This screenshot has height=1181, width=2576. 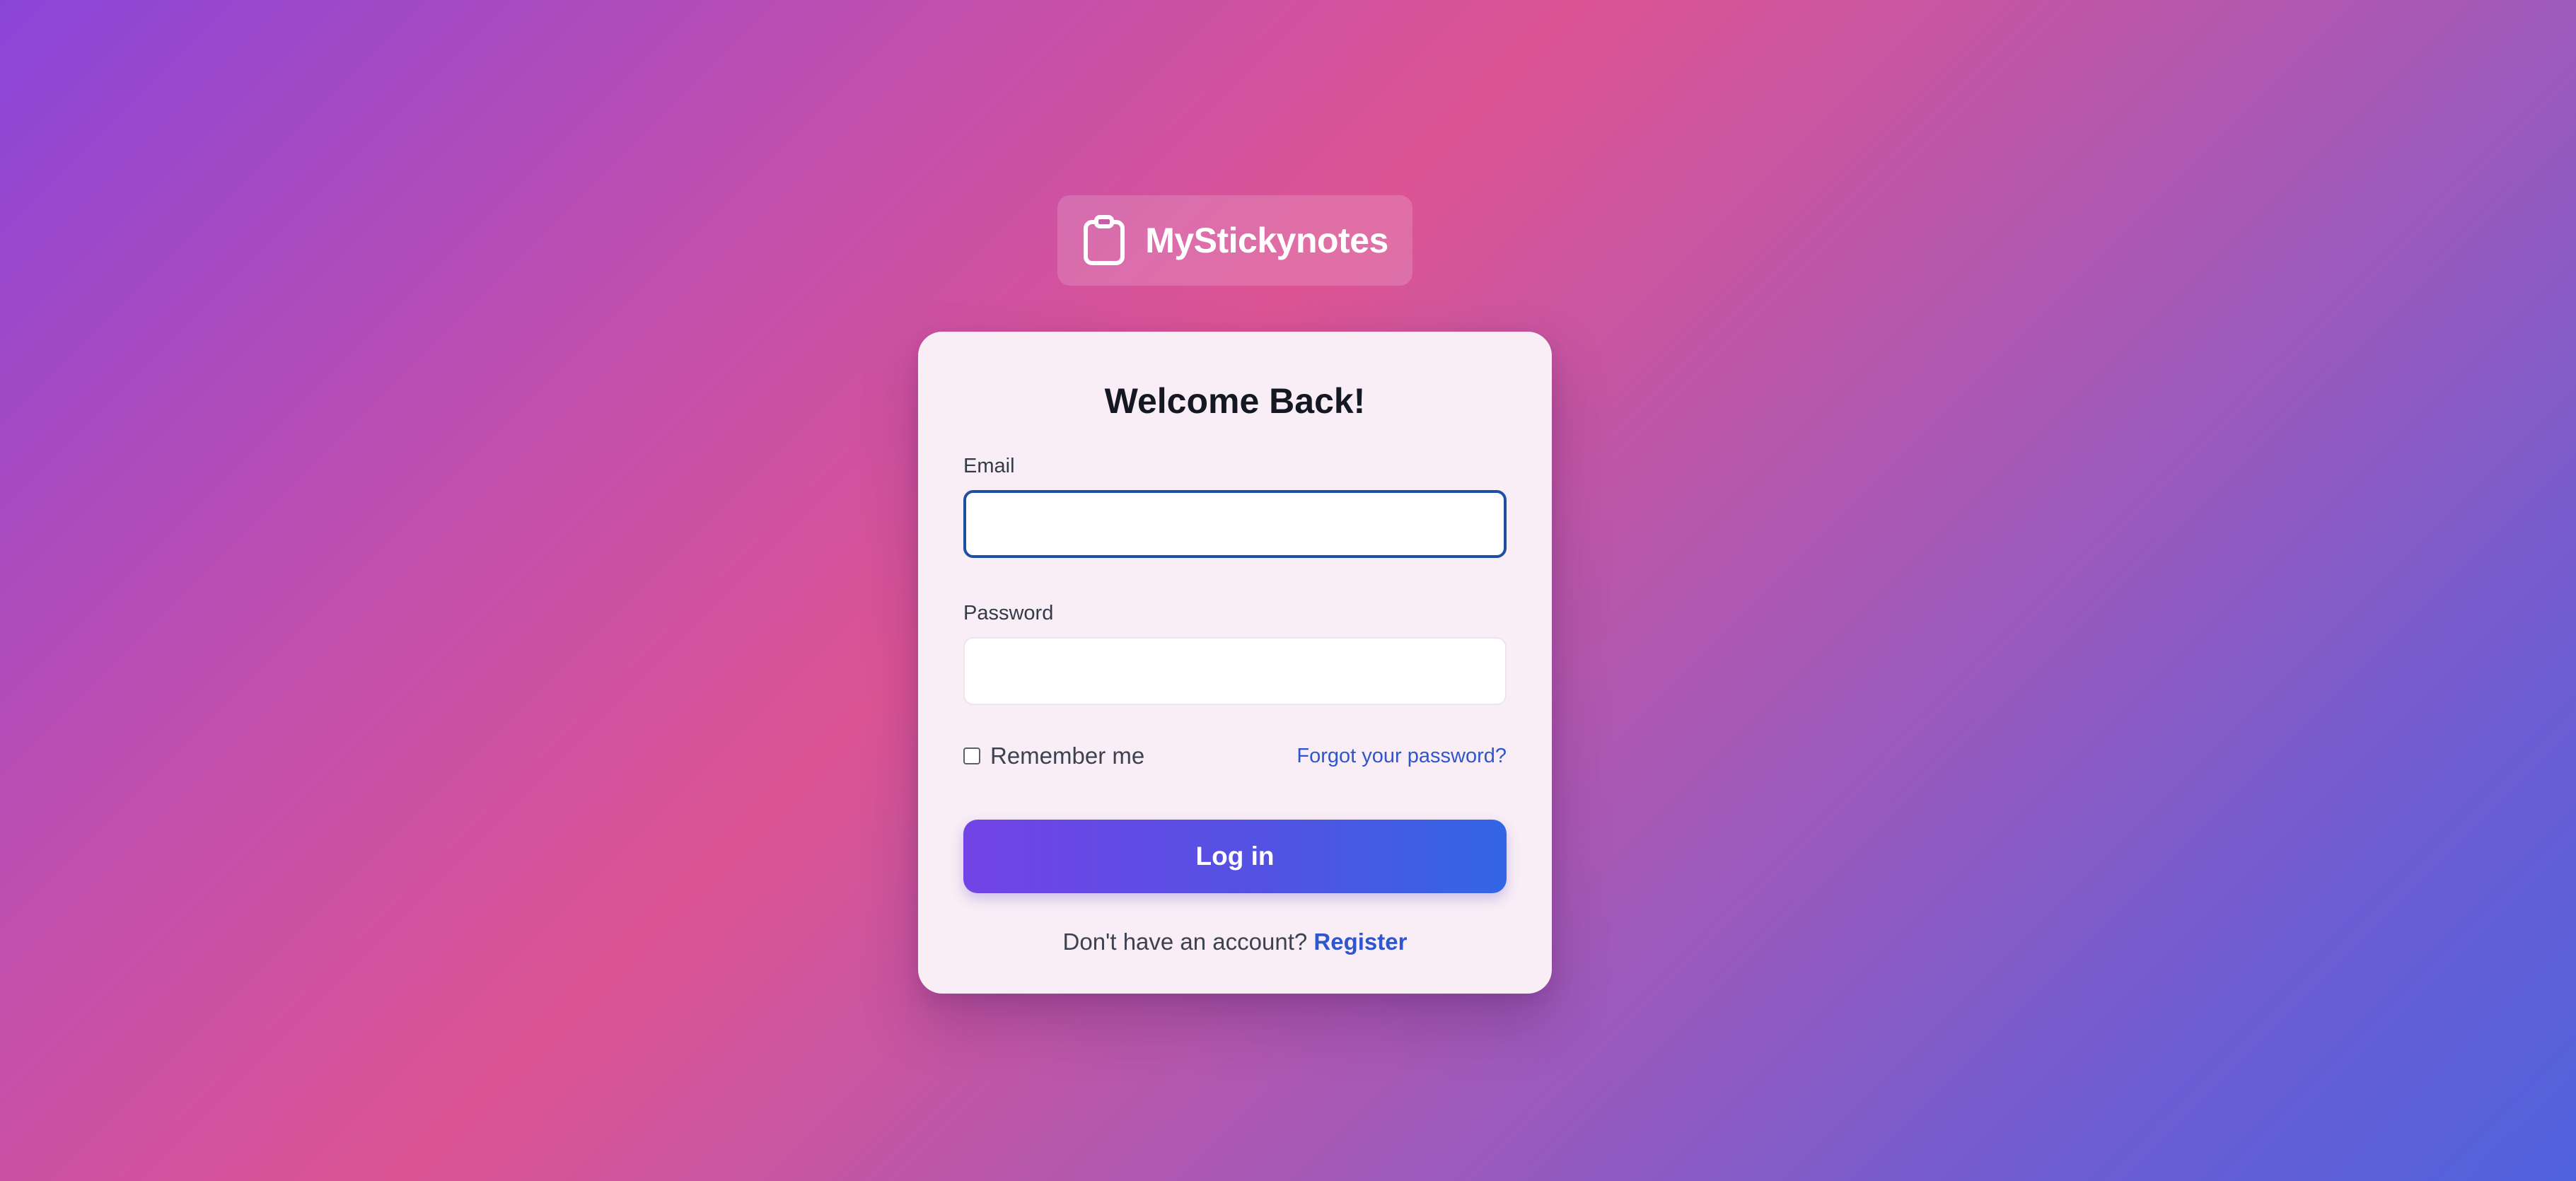 I want to click on login-button: Log in, so click(x=1235, y=856).